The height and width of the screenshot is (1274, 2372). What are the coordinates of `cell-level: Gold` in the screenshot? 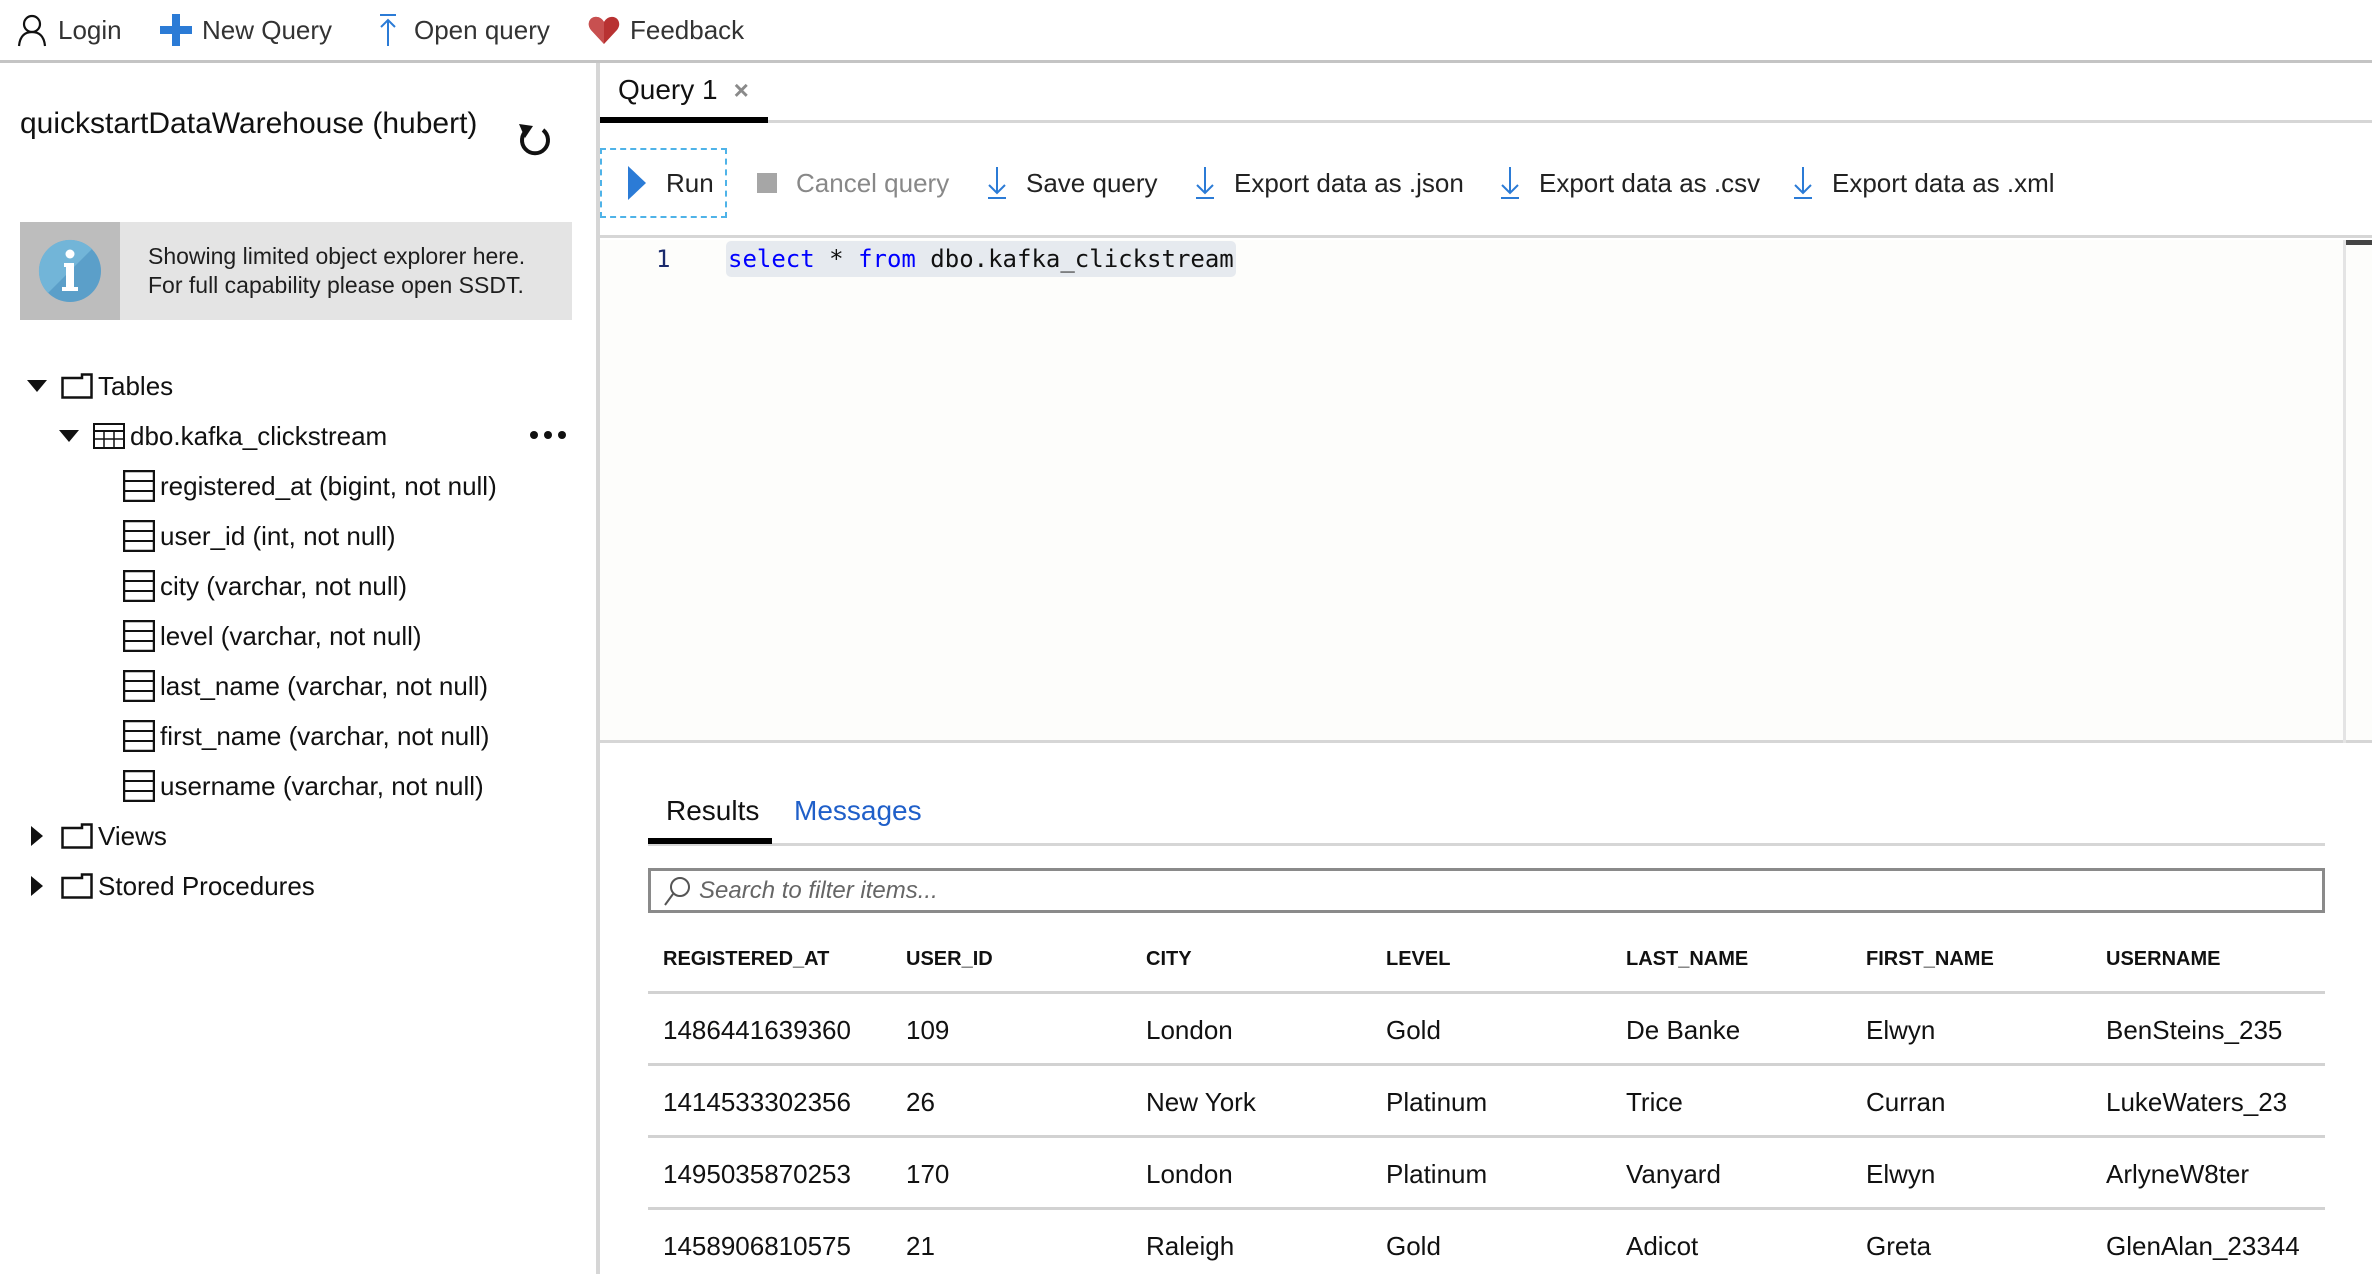 It's located at (1413, 1245).